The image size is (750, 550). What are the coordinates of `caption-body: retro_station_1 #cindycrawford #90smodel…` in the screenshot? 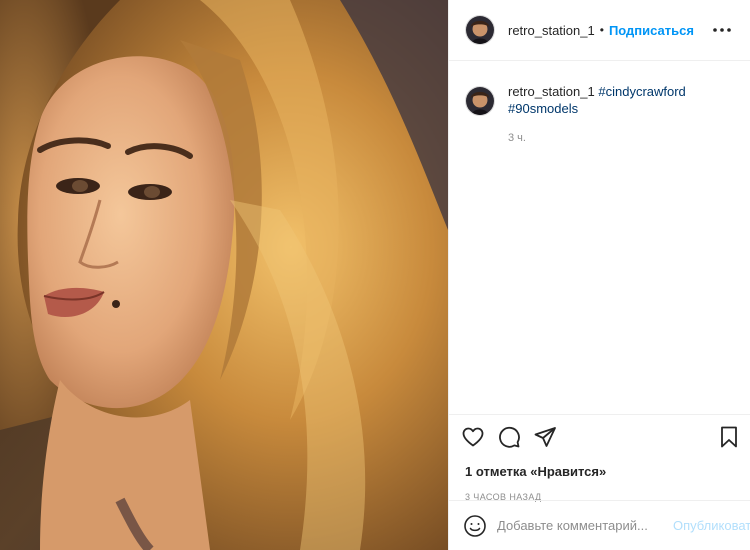 It's located at (613, 115).